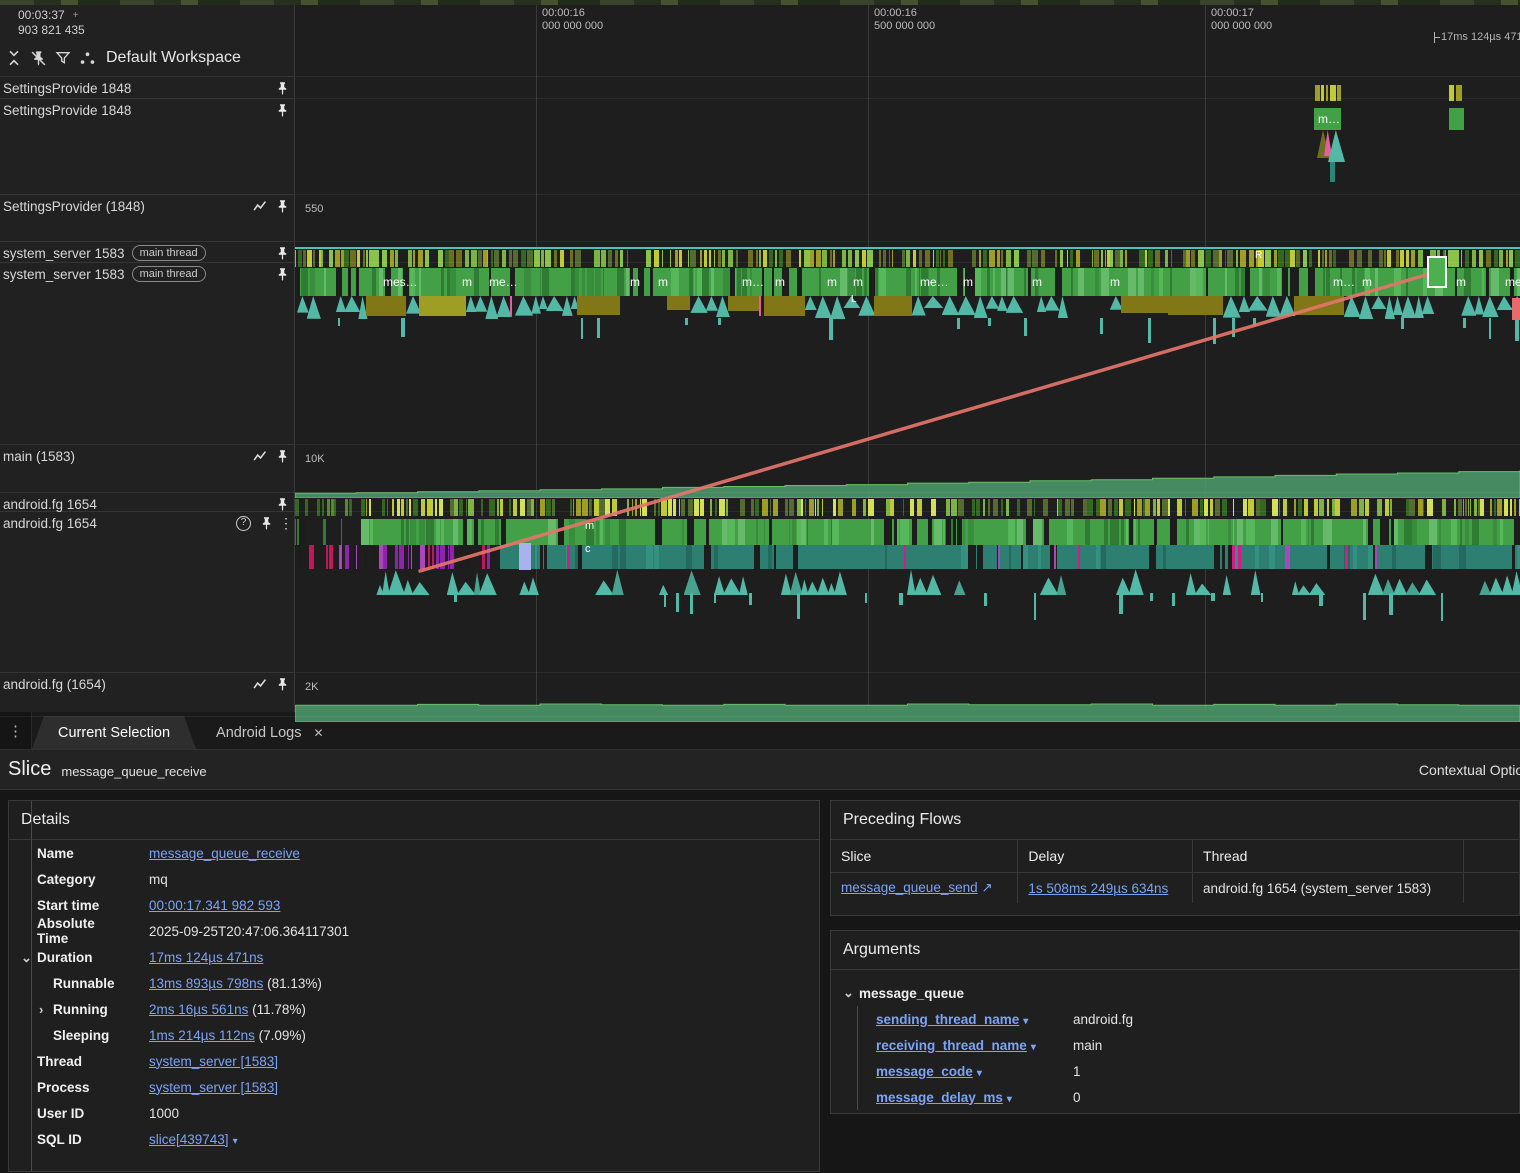  What do you see at coordinates (189, 1139) in the screenshot?
I see `details-value-text: slice[439743]` at bounding box center [189, 1139].